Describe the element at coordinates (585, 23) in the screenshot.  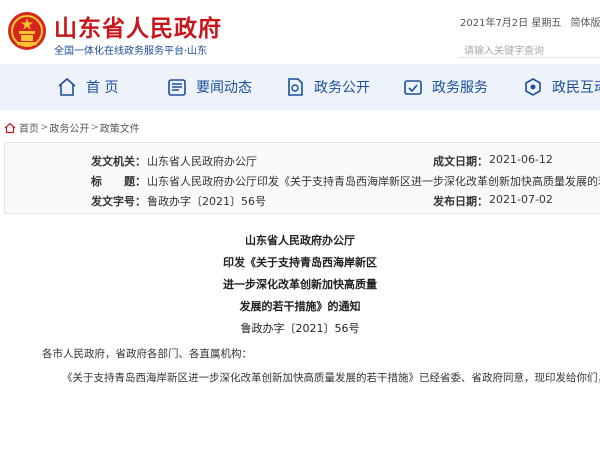
I see `simplified-link: 简体版` at that location.